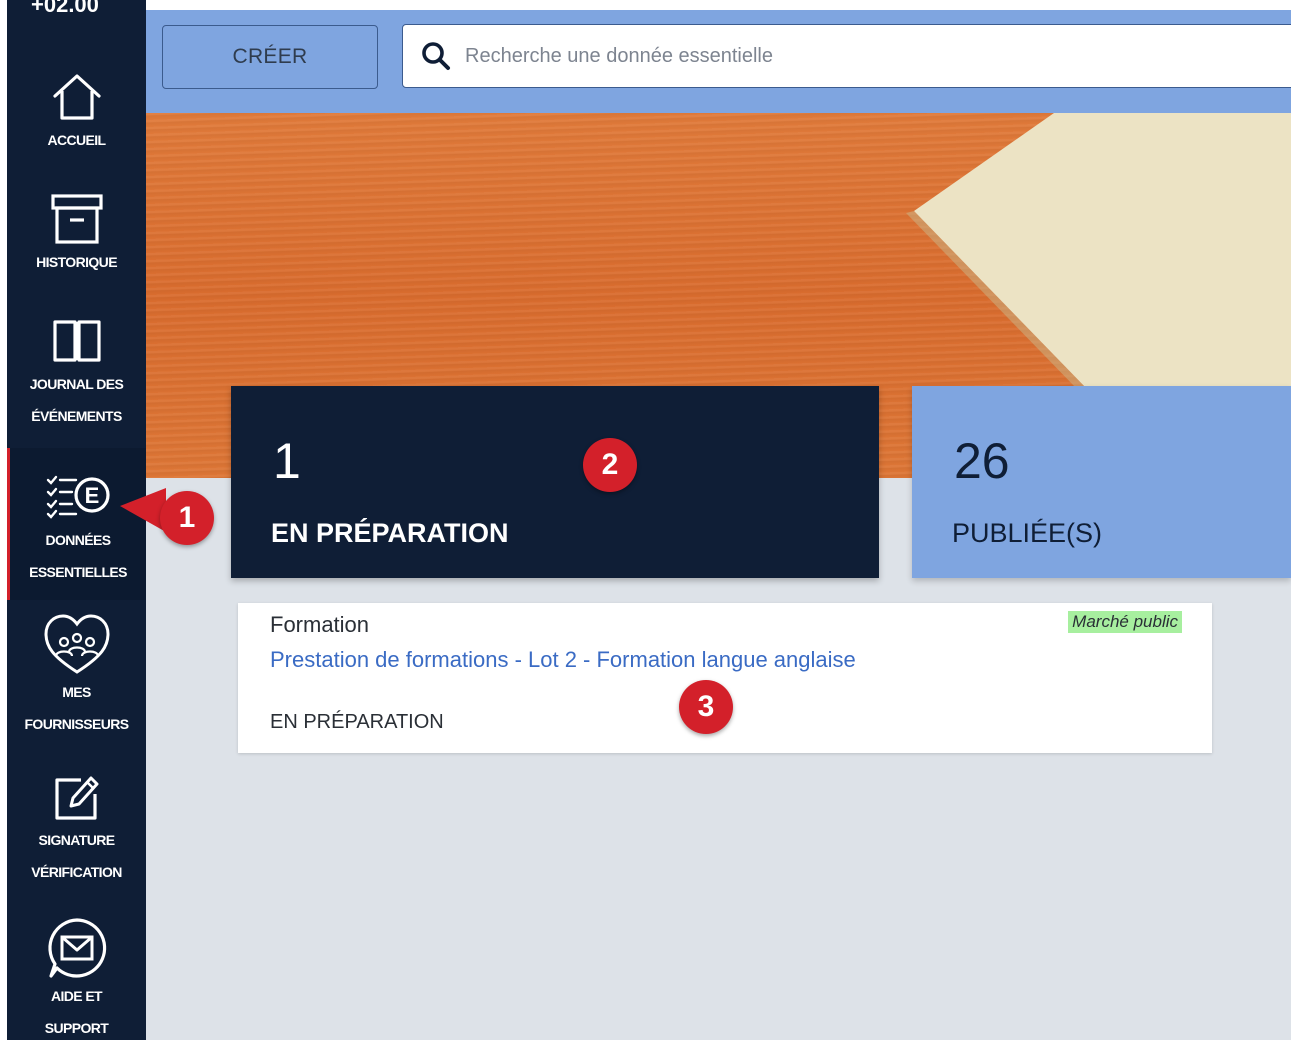  I want to click on search-box, so click(846, 56).